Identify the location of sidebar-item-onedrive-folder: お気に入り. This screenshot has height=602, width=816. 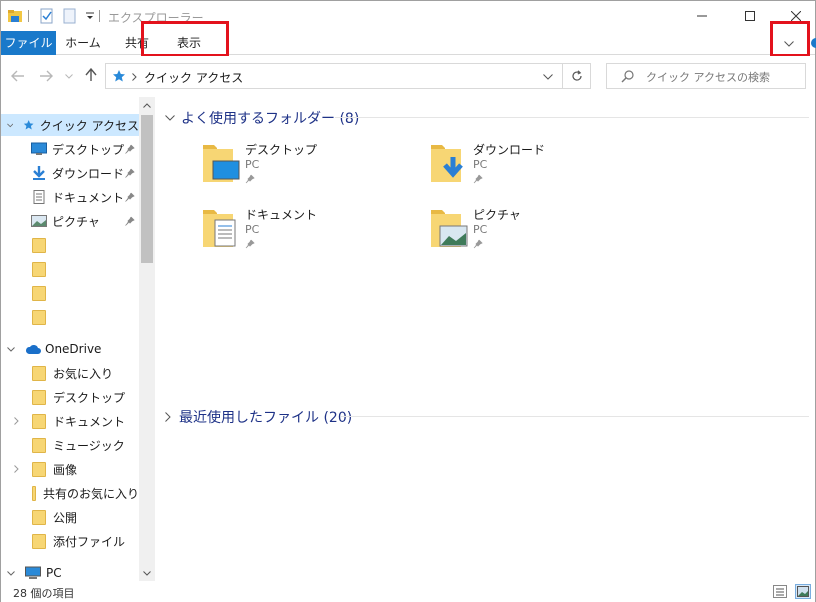
(70, 373).